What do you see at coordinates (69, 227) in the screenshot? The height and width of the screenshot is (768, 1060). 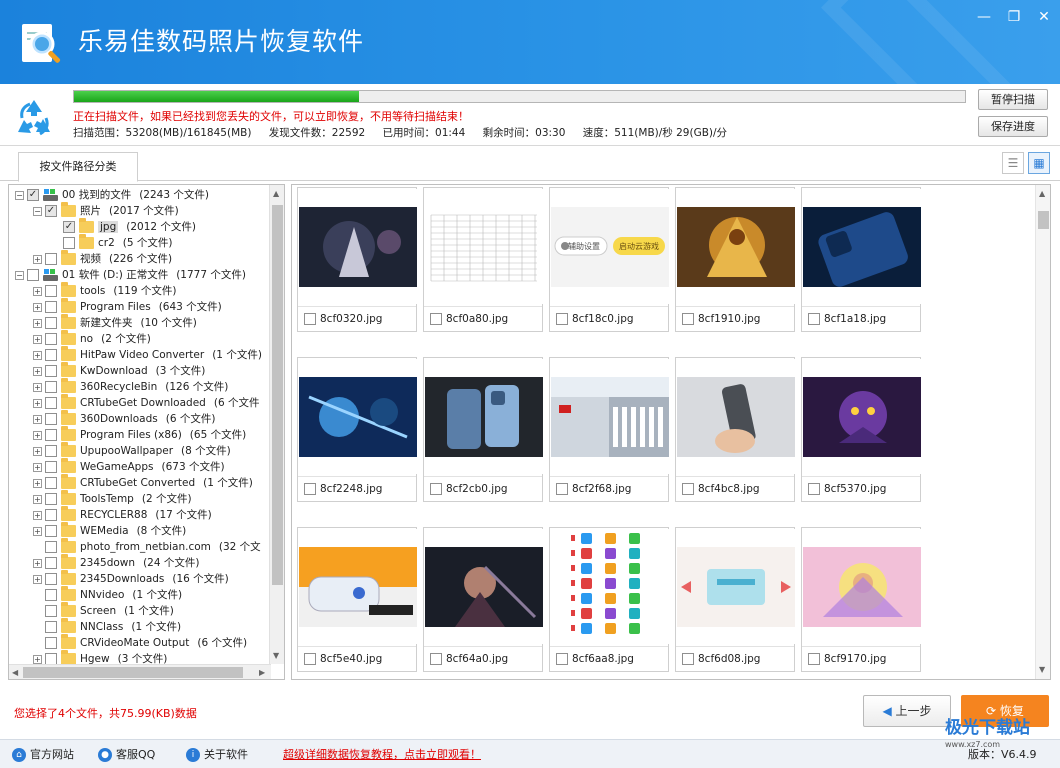 I see `tree-checkbox: ✓` at bounding box center [69, 227].